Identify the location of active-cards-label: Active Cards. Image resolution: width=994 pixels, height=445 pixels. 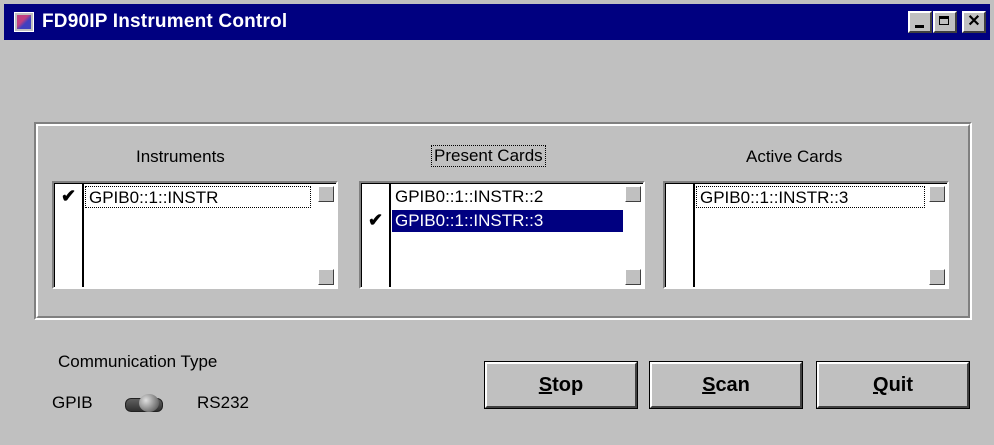
(794, 156).